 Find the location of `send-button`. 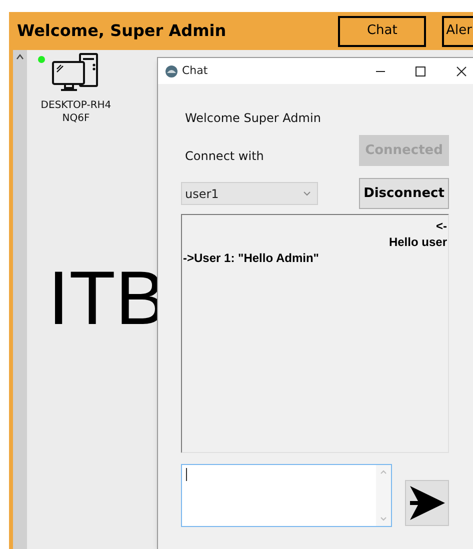

send-button is located at coordinates (427, 503).